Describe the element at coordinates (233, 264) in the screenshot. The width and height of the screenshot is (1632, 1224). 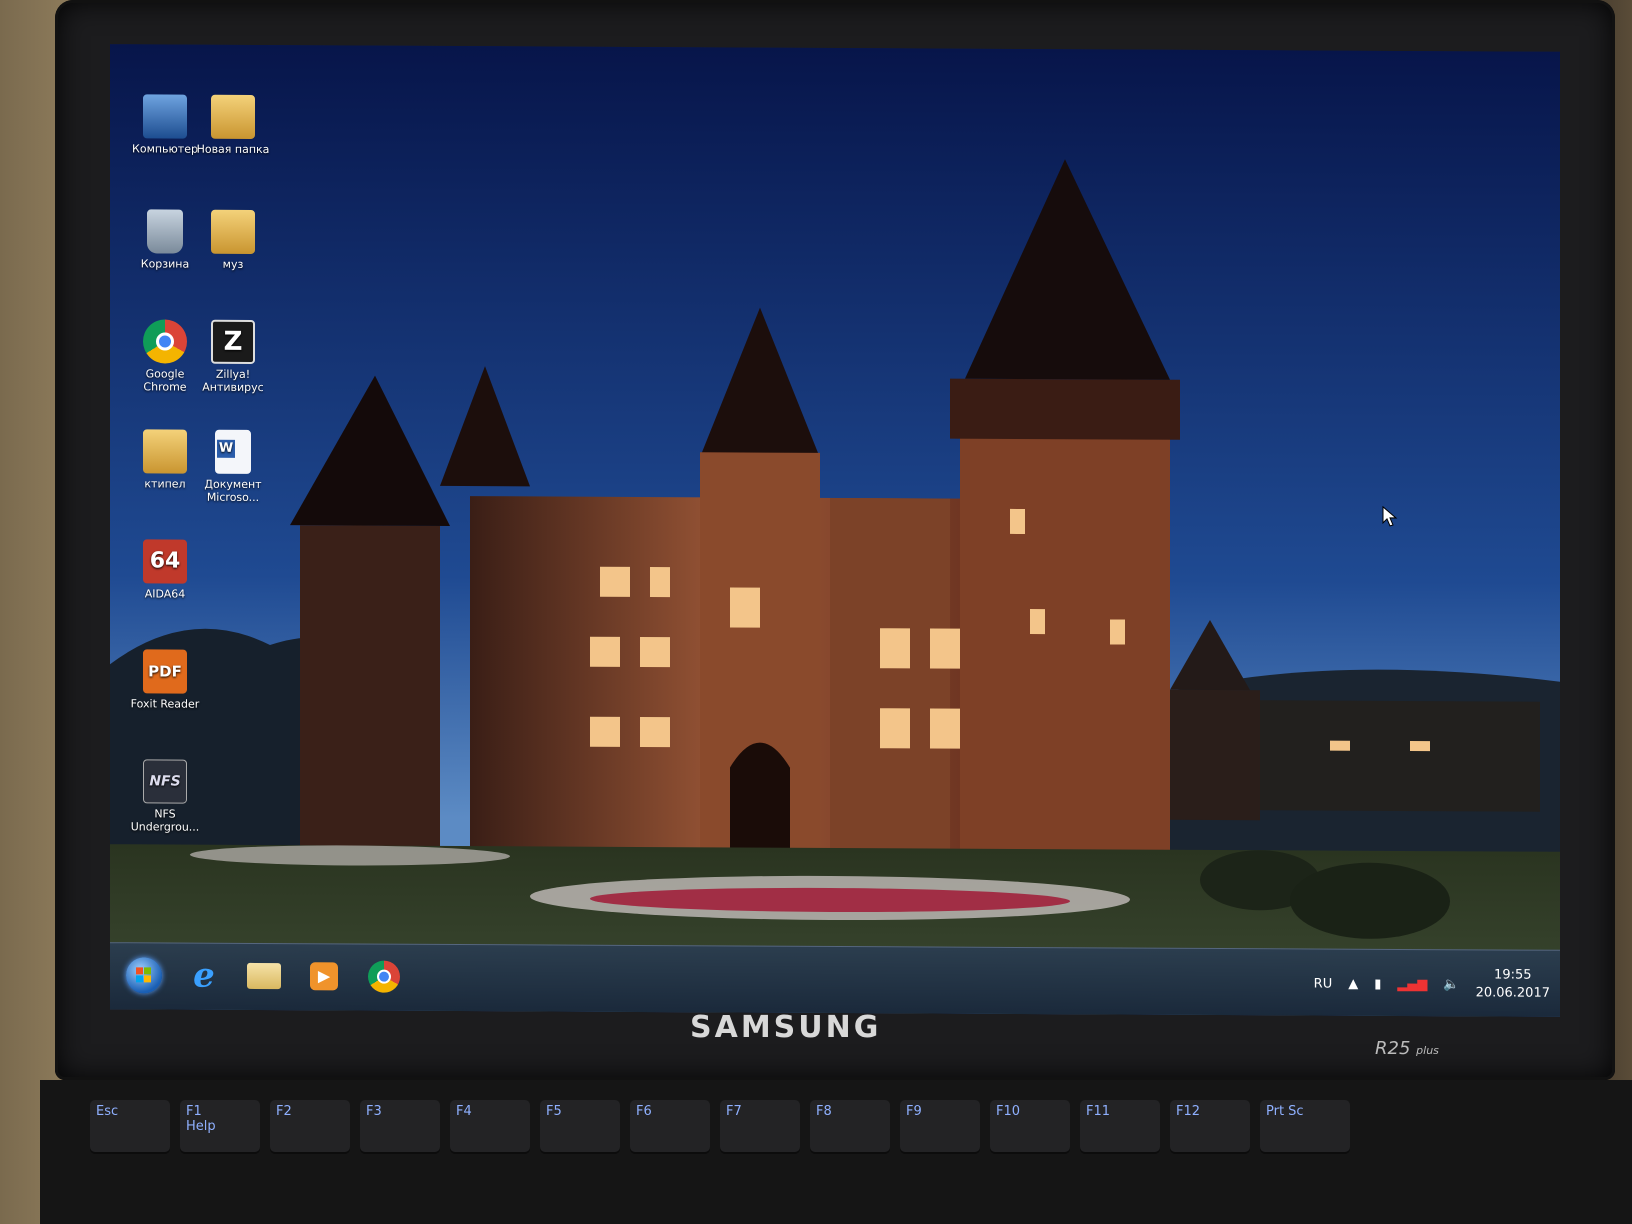
I see `desktop-icon-label: муз` at that location.